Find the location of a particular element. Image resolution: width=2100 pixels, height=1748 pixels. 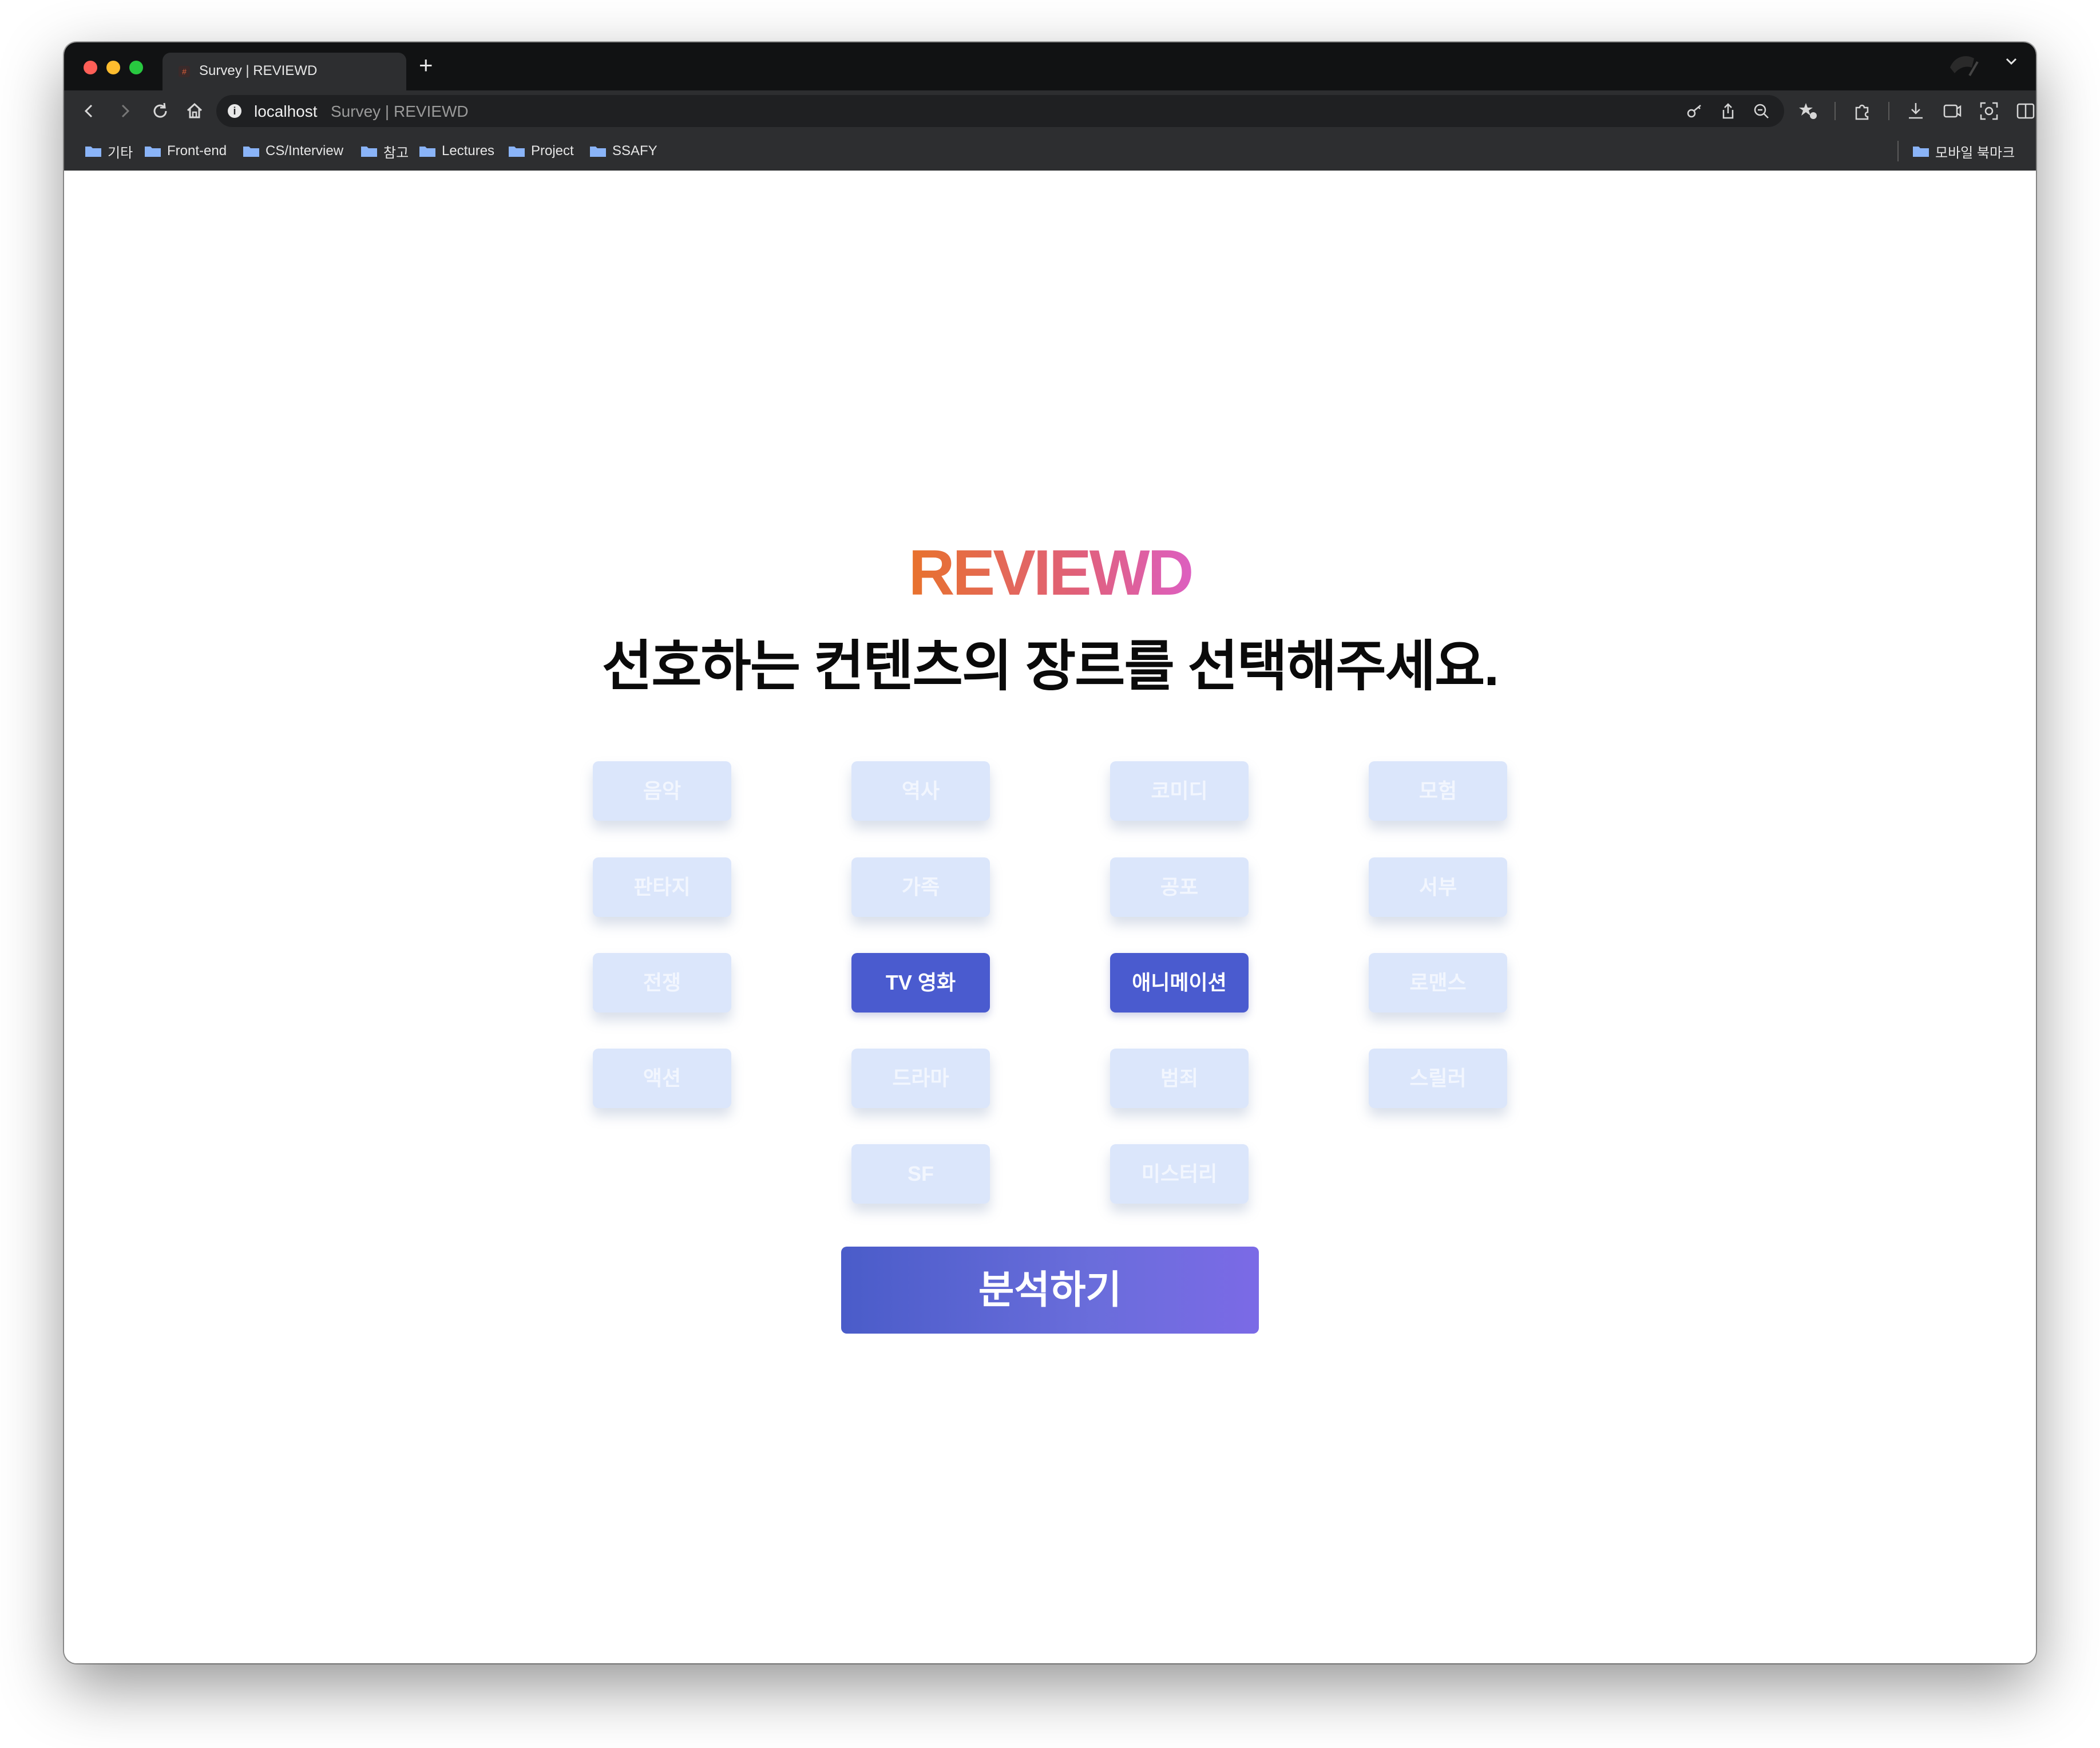

mobile-bookmarks-folder: 모바일 북마크 is located at coordinates (1963, 151).